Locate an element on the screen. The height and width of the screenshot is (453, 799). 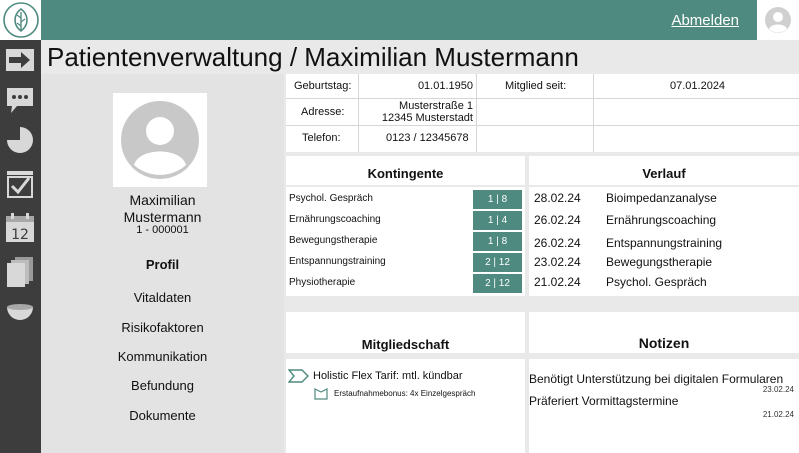
kontingent-label: Physiotherapie is located at coordinates (322, 282).